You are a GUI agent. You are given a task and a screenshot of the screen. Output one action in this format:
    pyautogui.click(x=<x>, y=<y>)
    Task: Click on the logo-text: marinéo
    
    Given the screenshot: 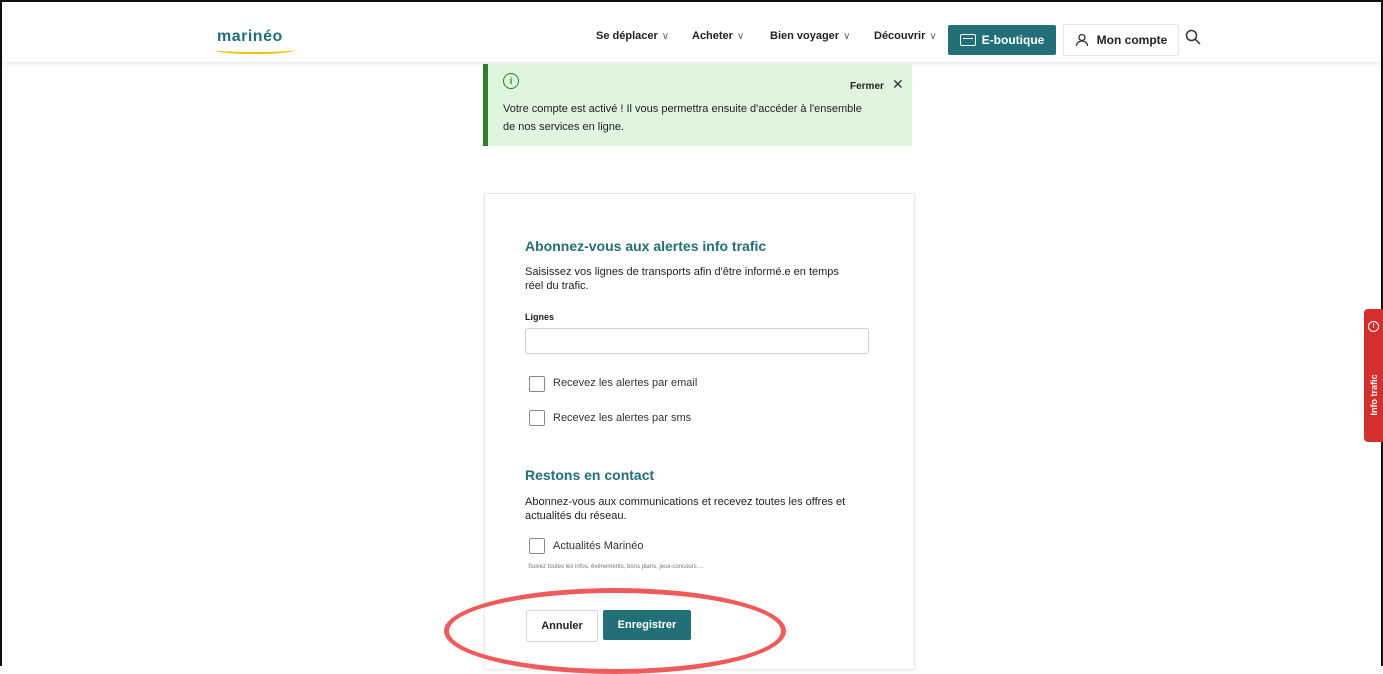 What is the action you would take?
    pyautogui.click(x=250, y=36)
    